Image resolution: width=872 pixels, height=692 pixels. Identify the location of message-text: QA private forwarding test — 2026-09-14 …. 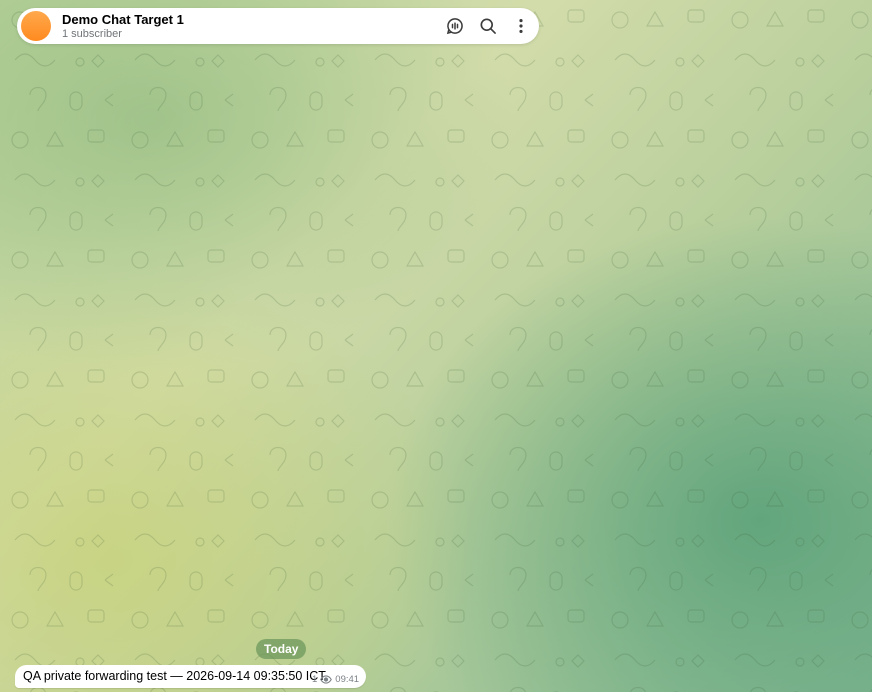
(174, 676).